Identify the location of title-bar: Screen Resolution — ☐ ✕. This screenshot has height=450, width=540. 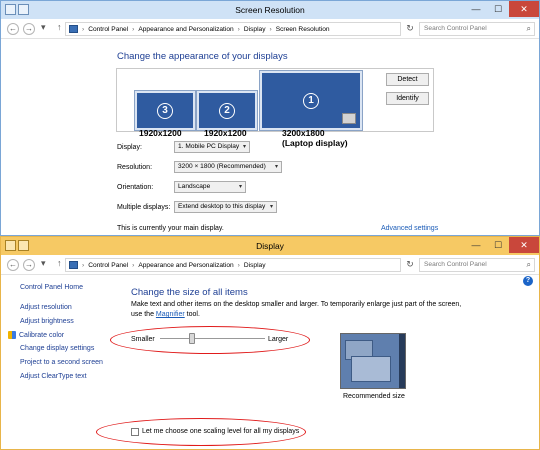
(270, 10).